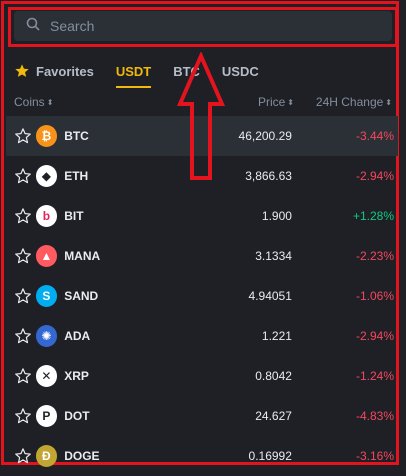  Describe the element at coordinates (74, 216) in the screenshot. I see `coin-symbol: BIT` at that location.